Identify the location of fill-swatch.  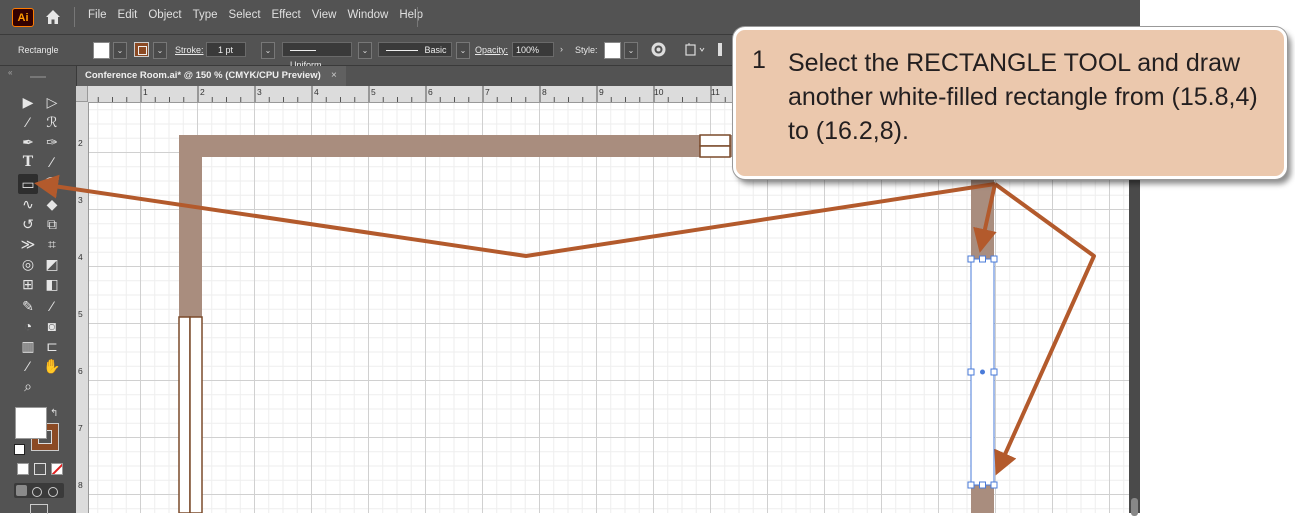
(101, 50).